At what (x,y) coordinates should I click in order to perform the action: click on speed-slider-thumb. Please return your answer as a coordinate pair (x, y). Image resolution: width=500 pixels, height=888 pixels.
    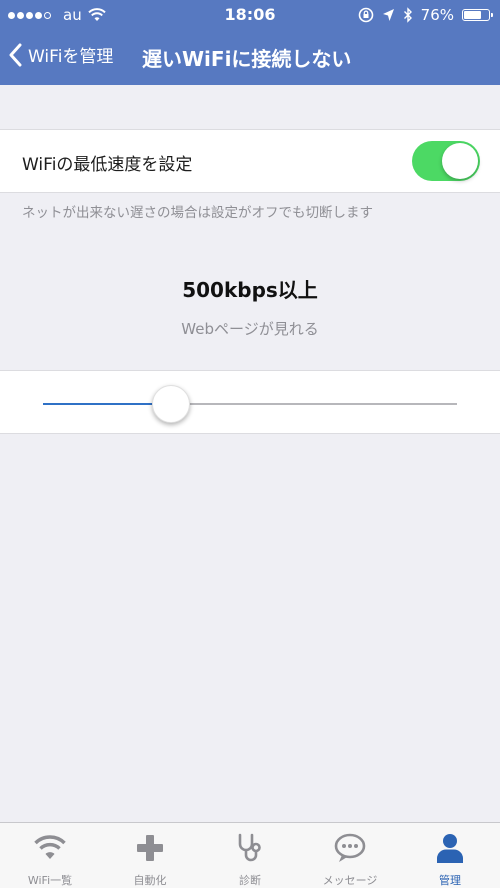
    Looking at the image, I should click on (171, 404).